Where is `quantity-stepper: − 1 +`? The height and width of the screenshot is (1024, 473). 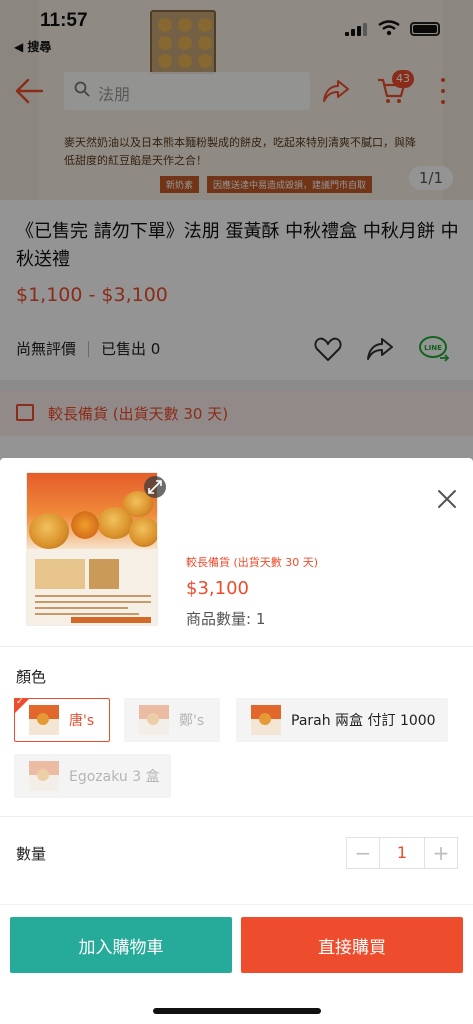 quantity-stepper: − 1 + is located at coordinates (402, 853).